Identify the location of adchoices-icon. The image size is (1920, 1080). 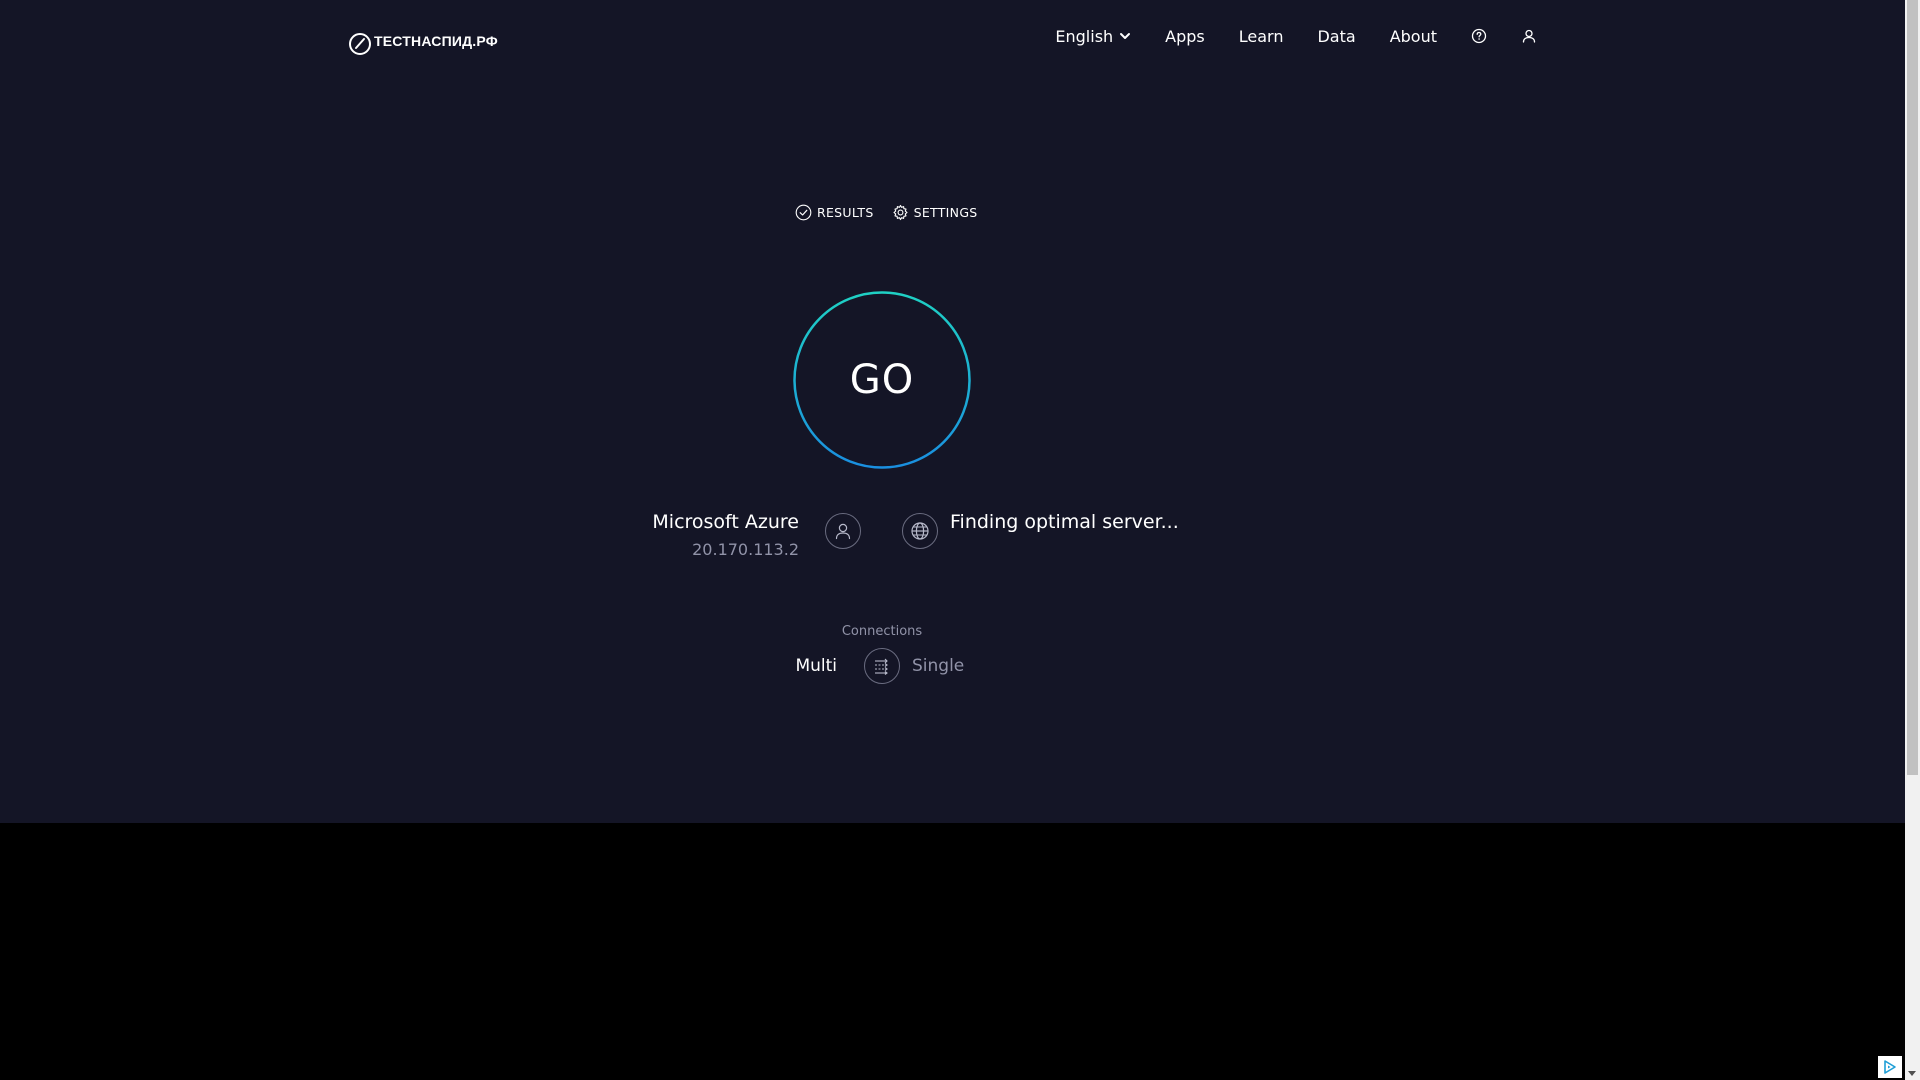
(1890, 1067).